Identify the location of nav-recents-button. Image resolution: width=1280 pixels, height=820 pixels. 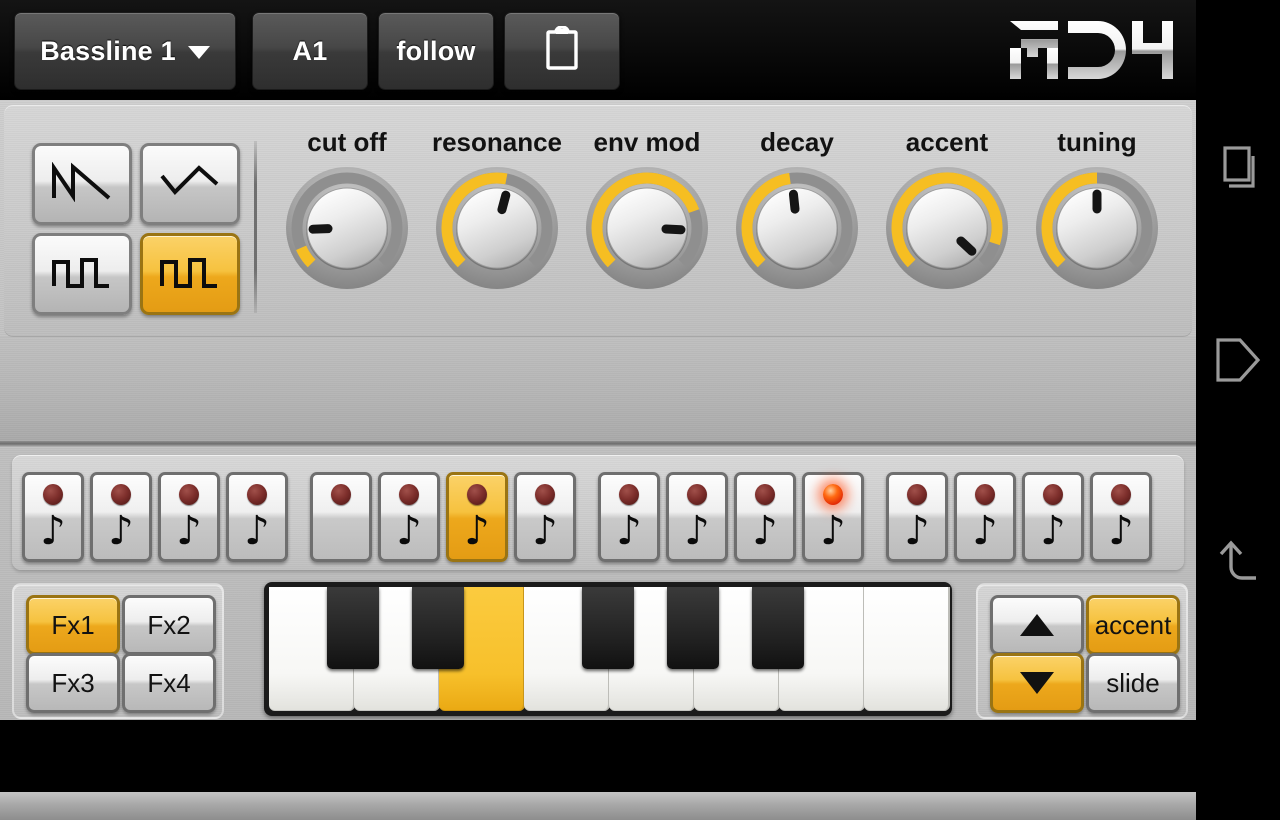
(1238, 168).